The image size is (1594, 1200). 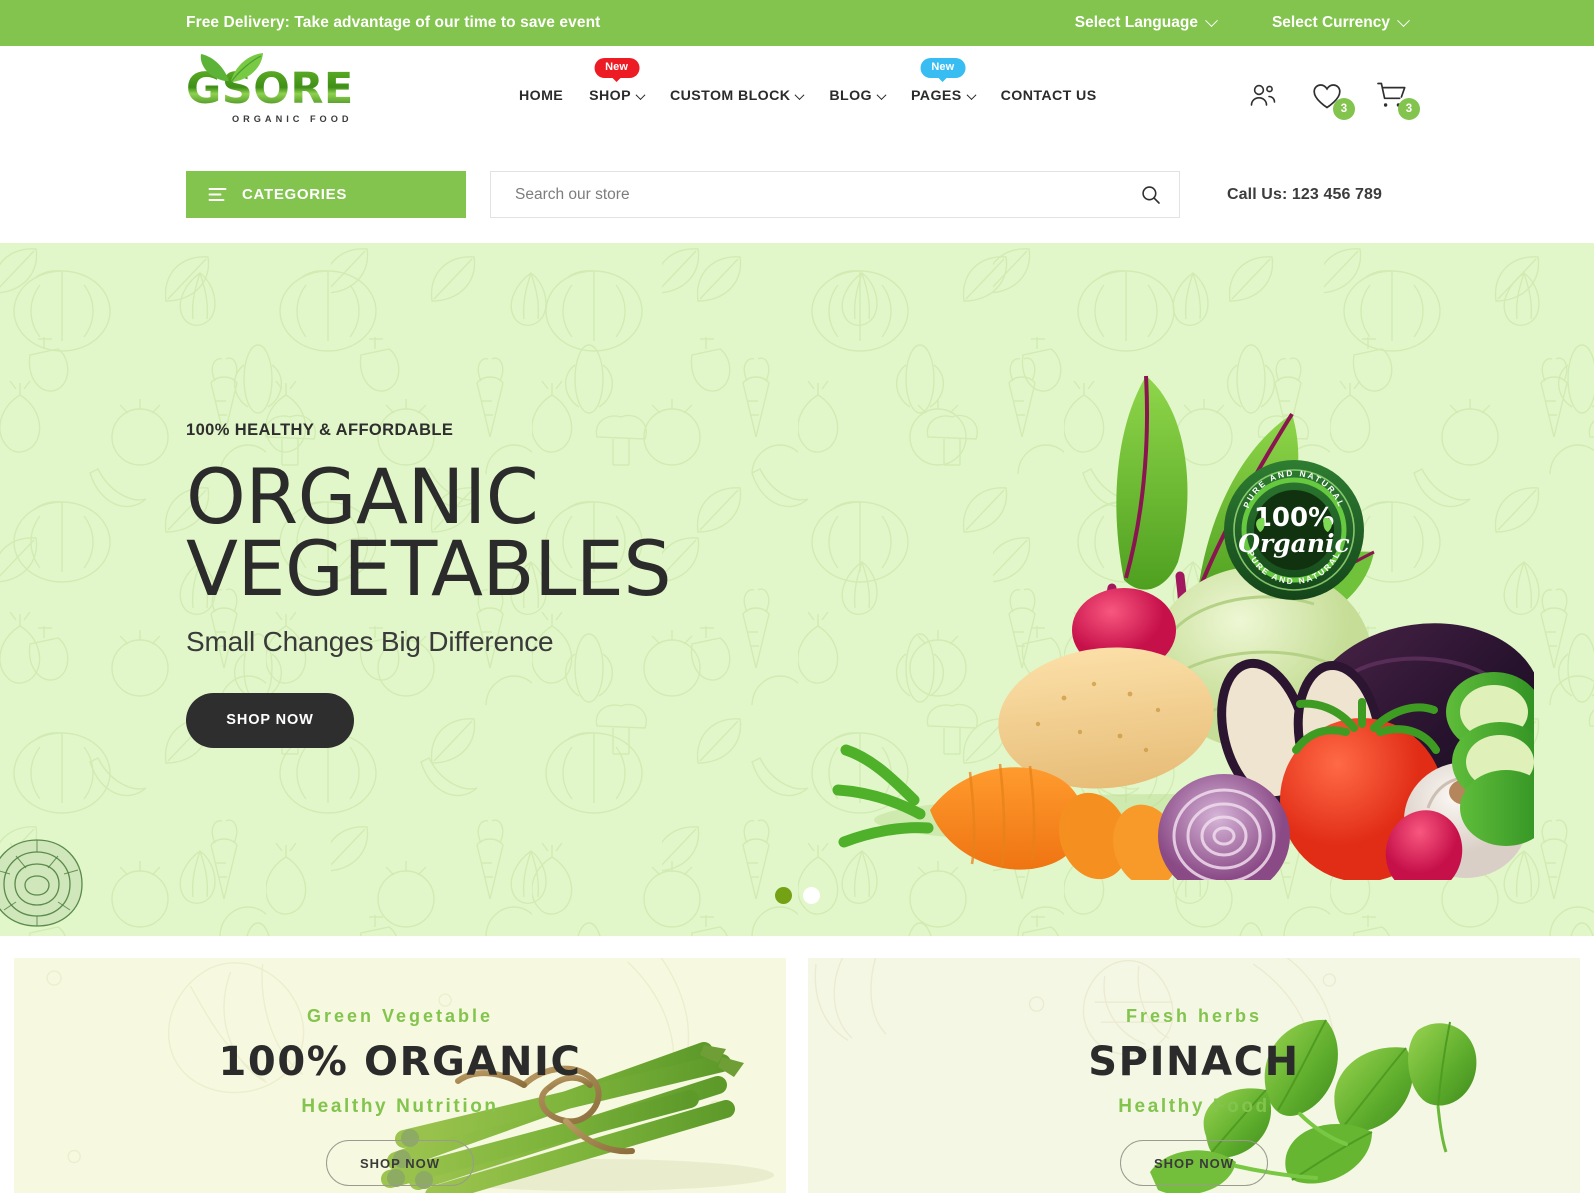 I want to click on search-toolbar: CATEGORIES Call Us: 123 456 789, so click(x=797, y=194).